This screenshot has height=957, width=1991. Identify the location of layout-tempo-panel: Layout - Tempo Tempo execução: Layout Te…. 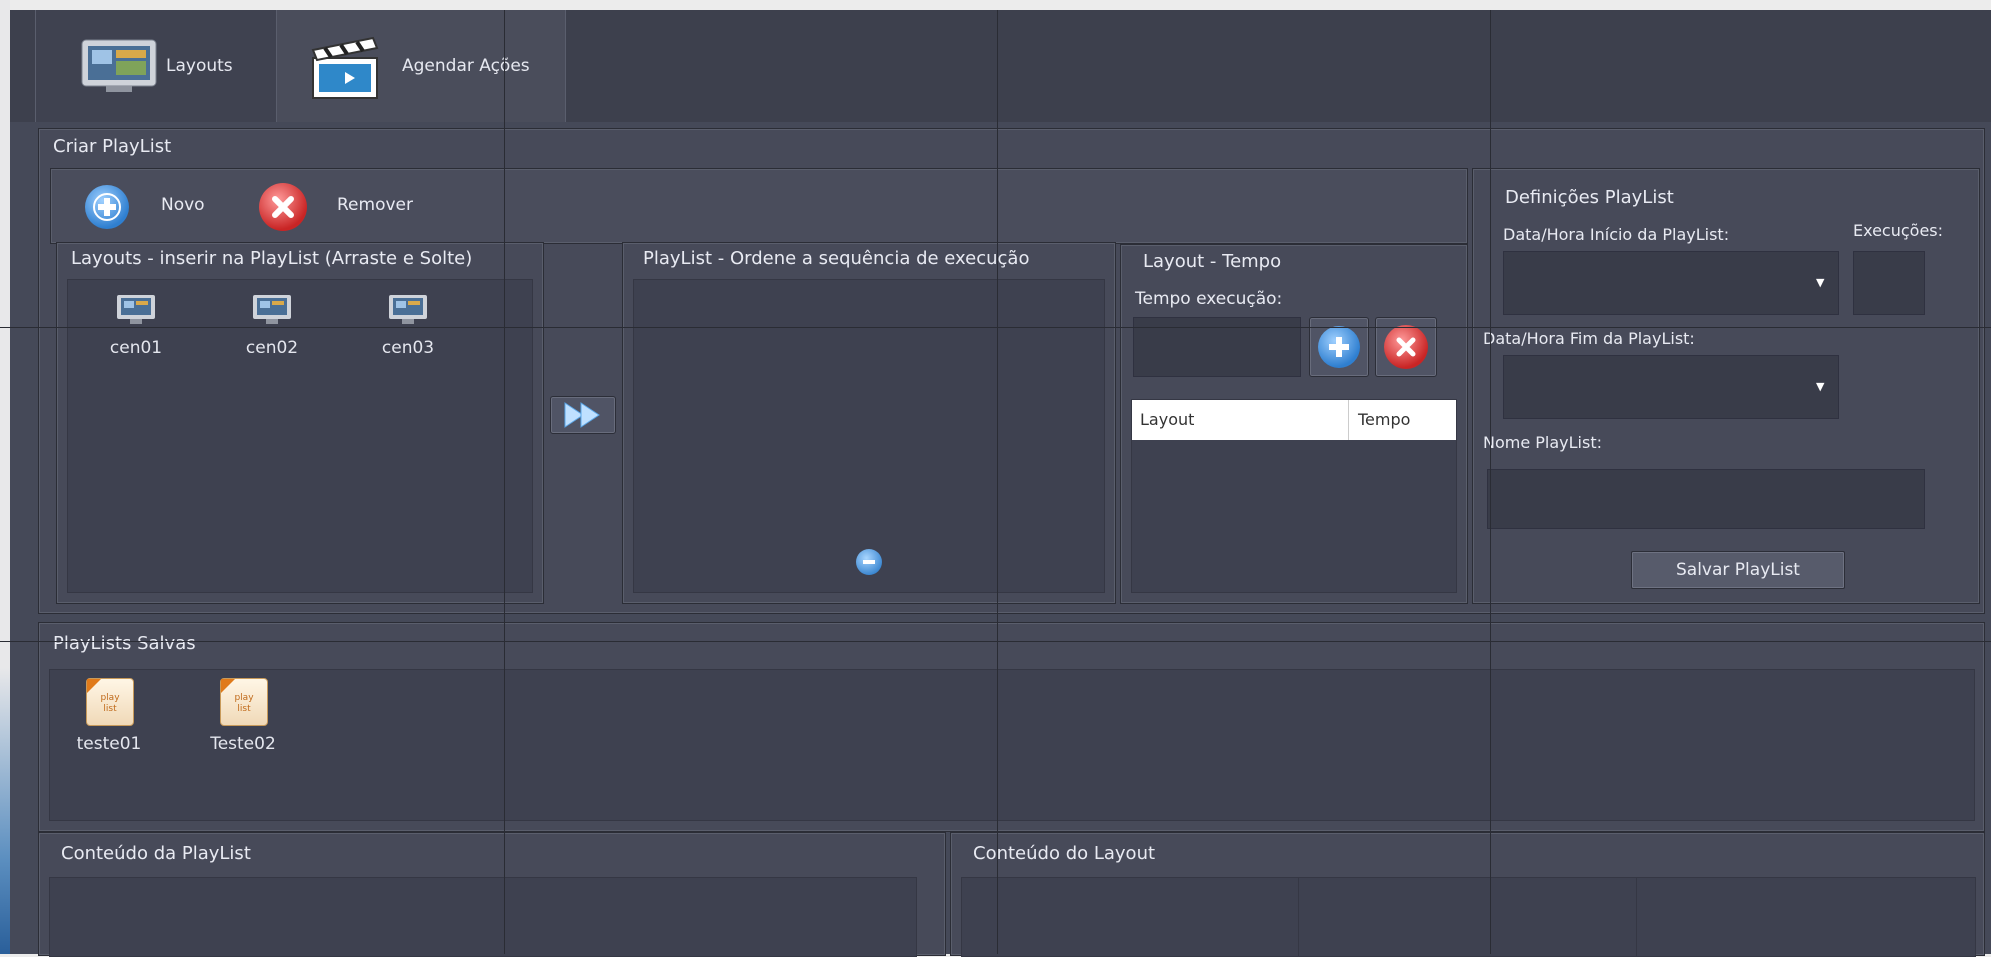
(1294, 424).